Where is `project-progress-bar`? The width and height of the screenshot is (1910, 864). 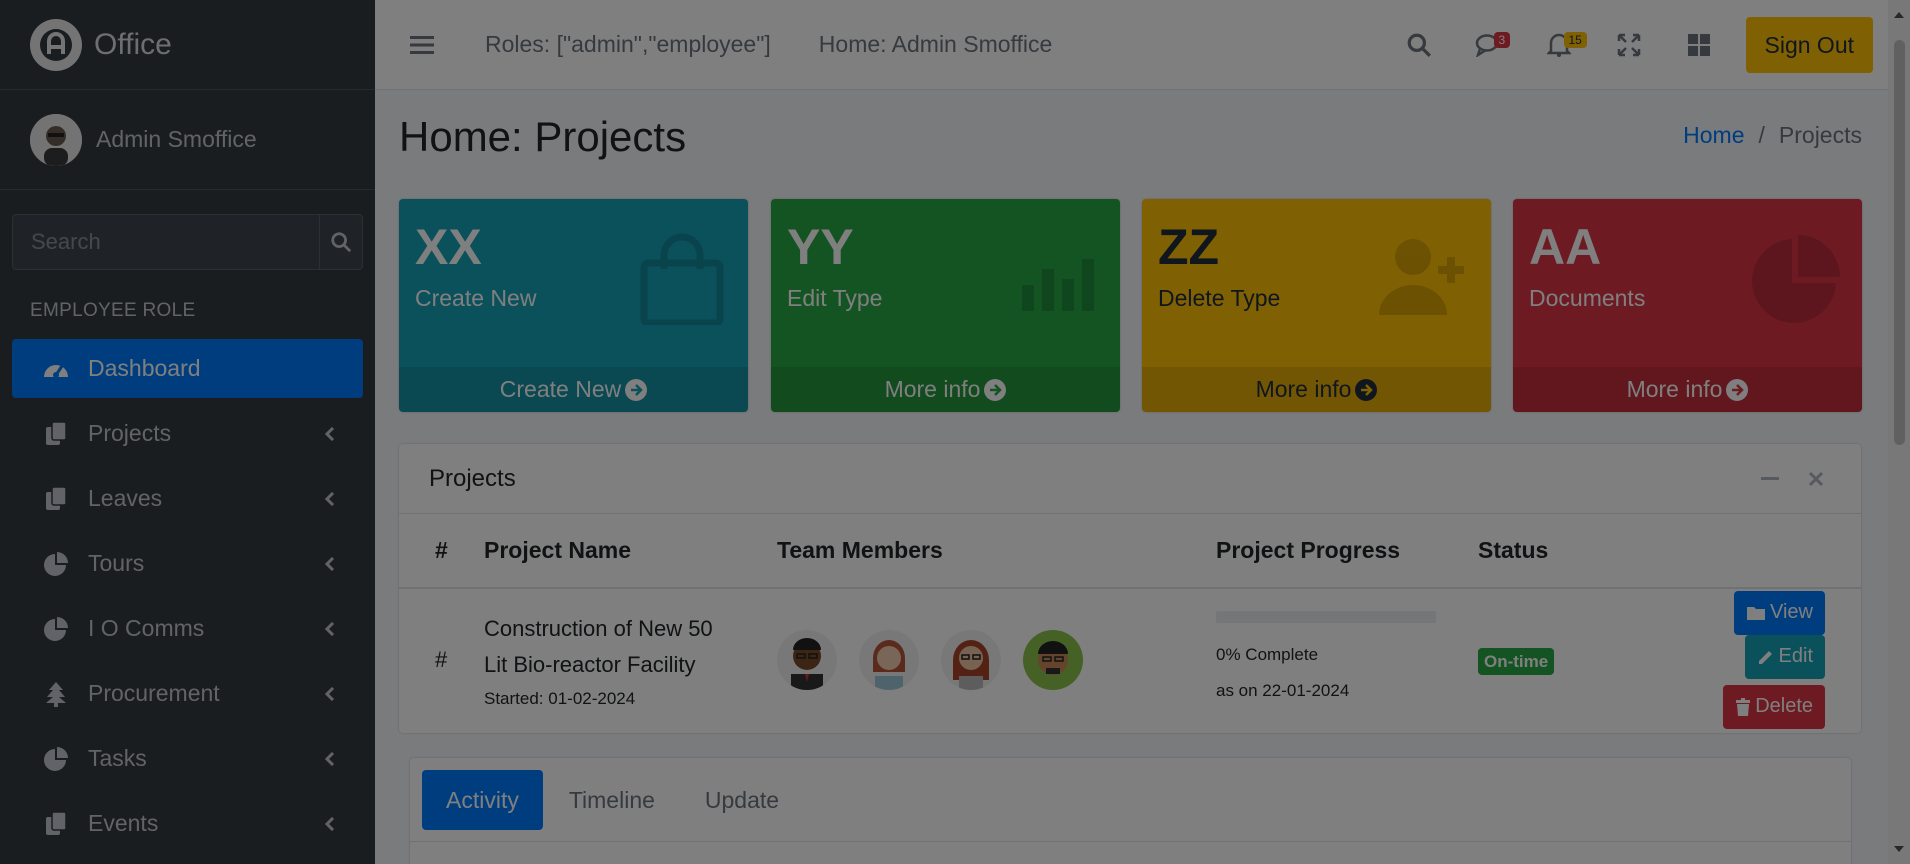 project-progress-bar is located at coordinates (1326, 616).